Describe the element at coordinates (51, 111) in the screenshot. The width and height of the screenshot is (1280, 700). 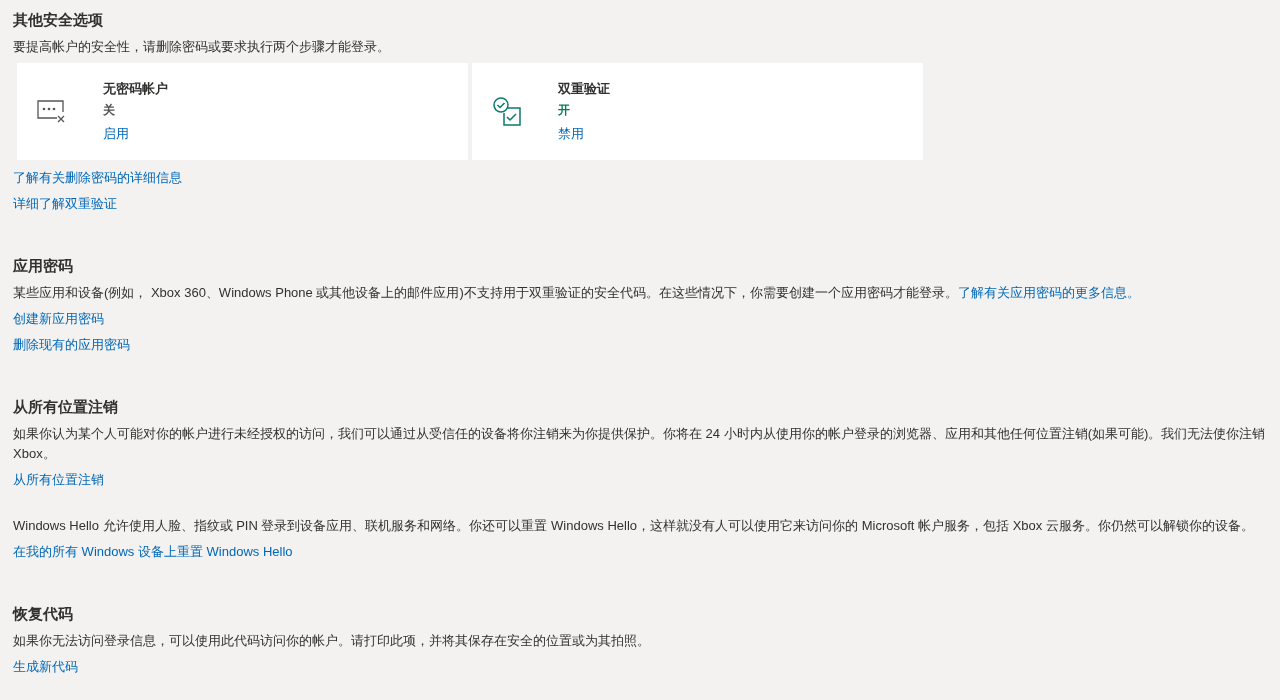
I see `password-field-cross-icon` at that location.